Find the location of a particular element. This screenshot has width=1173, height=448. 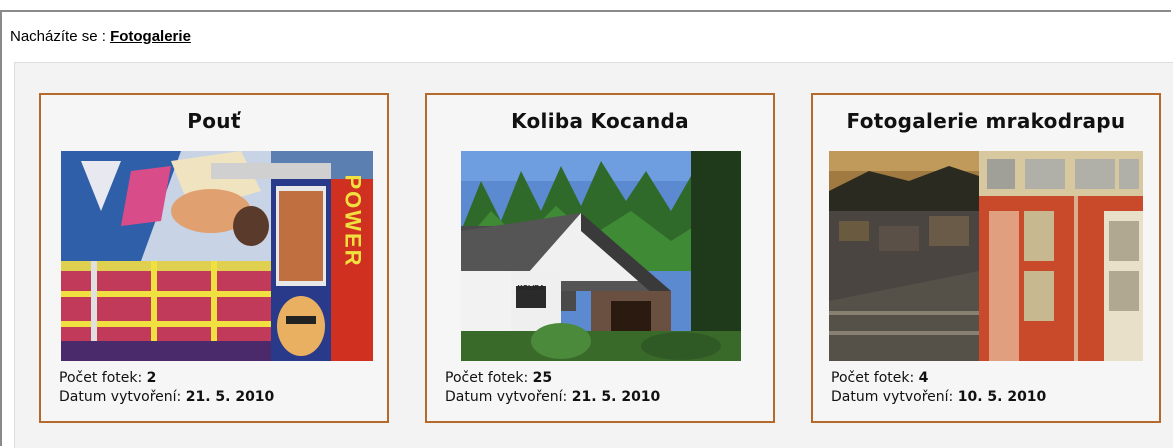

gallery-thumbnail-fotogalerie-mrakodrapu is located at coordinates (986, 256).